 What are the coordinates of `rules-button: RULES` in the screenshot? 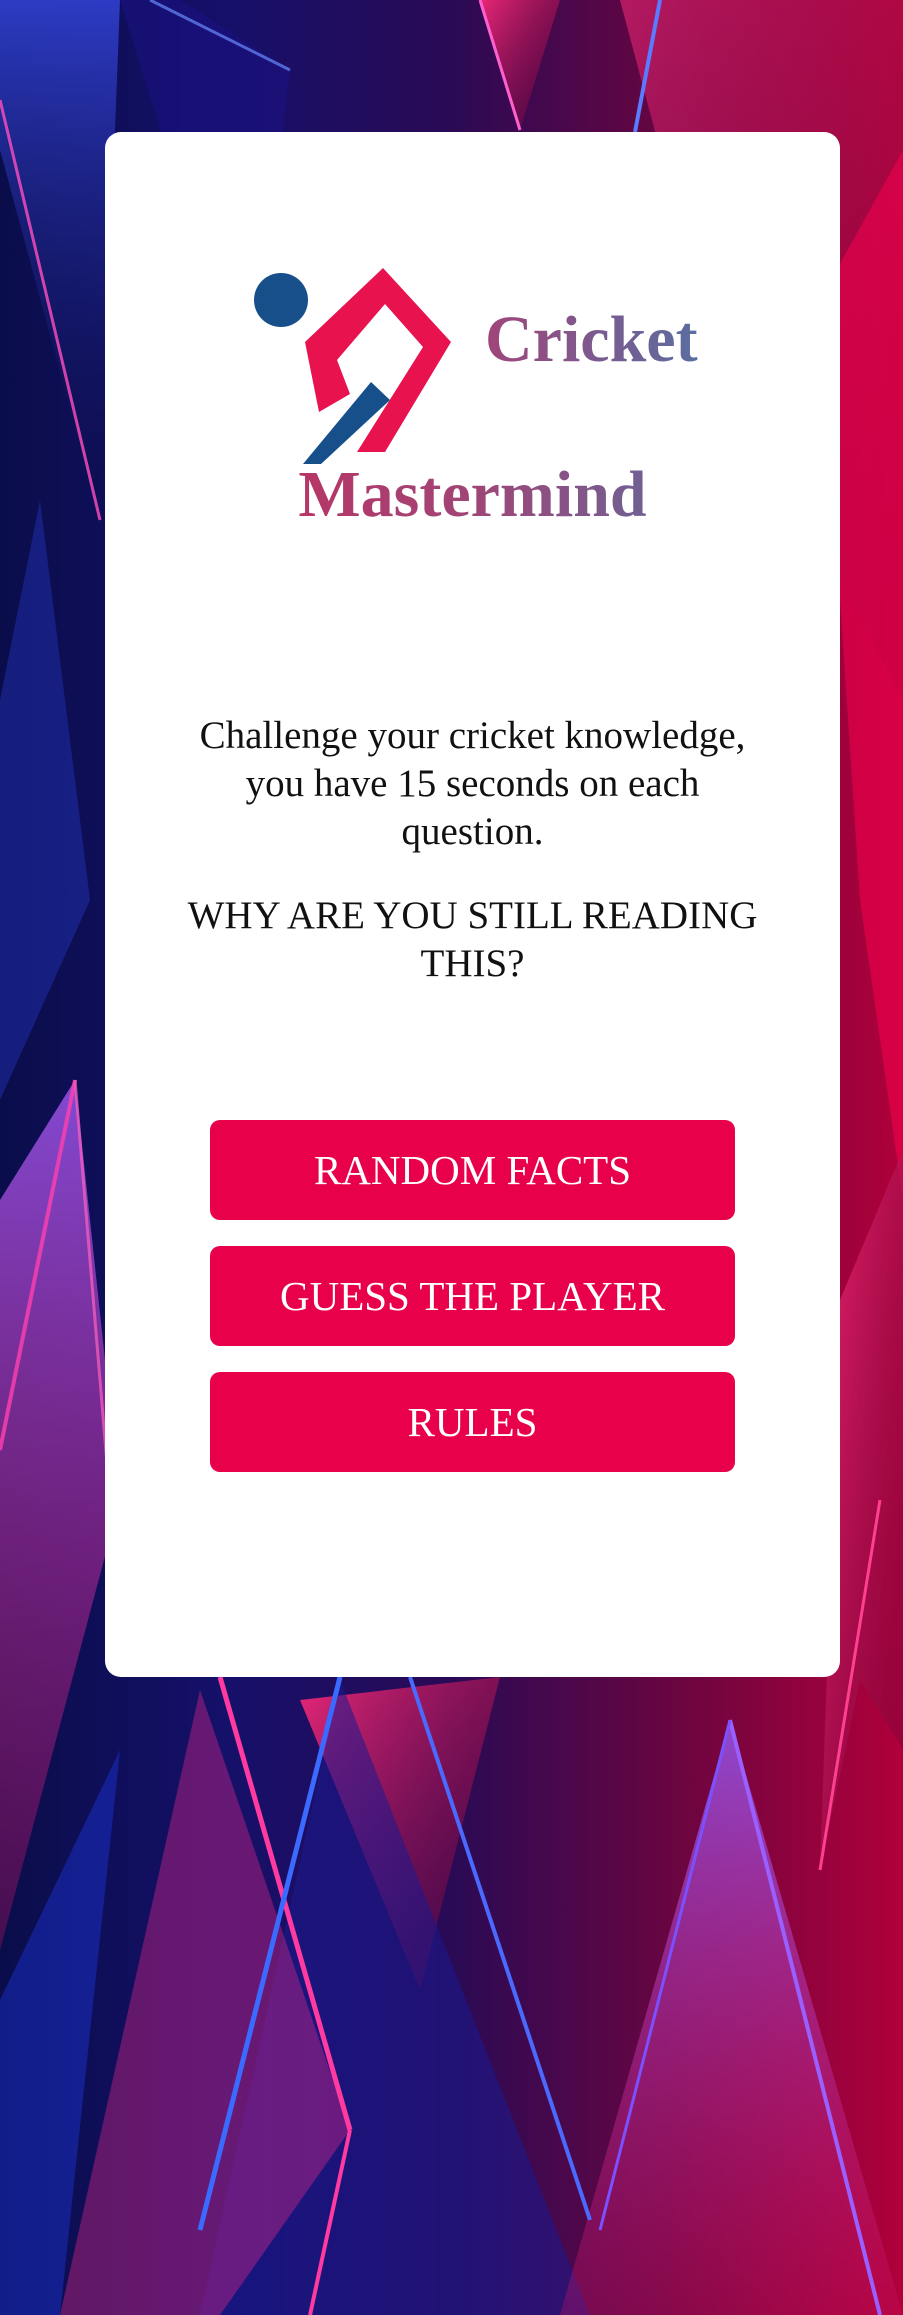 It's located at (472, 1422).